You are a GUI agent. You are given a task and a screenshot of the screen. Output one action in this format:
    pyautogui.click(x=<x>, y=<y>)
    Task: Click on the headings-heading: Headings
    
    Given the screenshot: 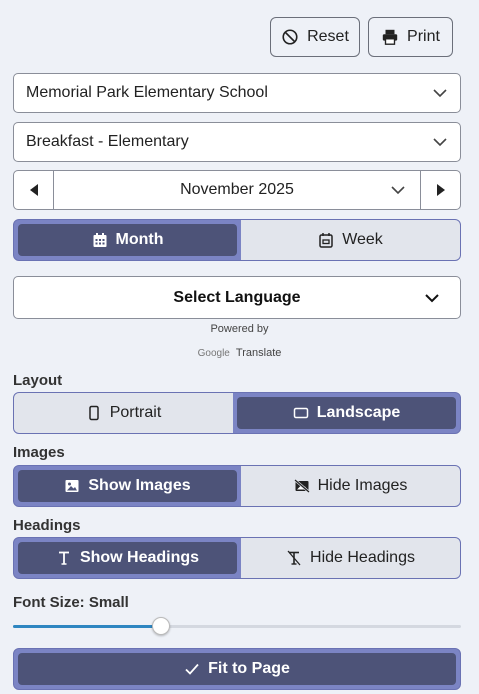 What is the action you would take?
    pyautogui.click(x=47, y=525)
    